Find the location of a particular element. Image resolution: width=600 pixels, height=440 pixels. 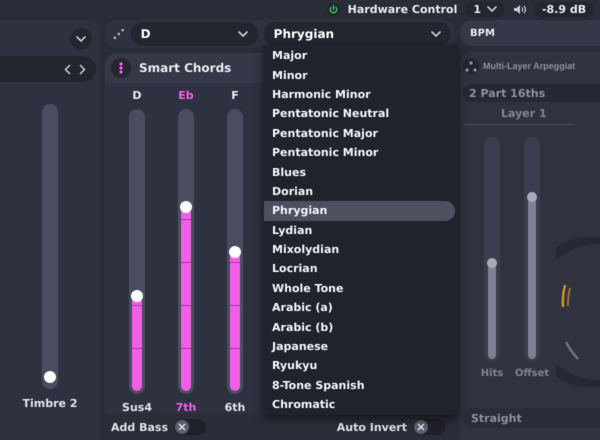

stacked-dots-icon is located at coordinates (121, 68).